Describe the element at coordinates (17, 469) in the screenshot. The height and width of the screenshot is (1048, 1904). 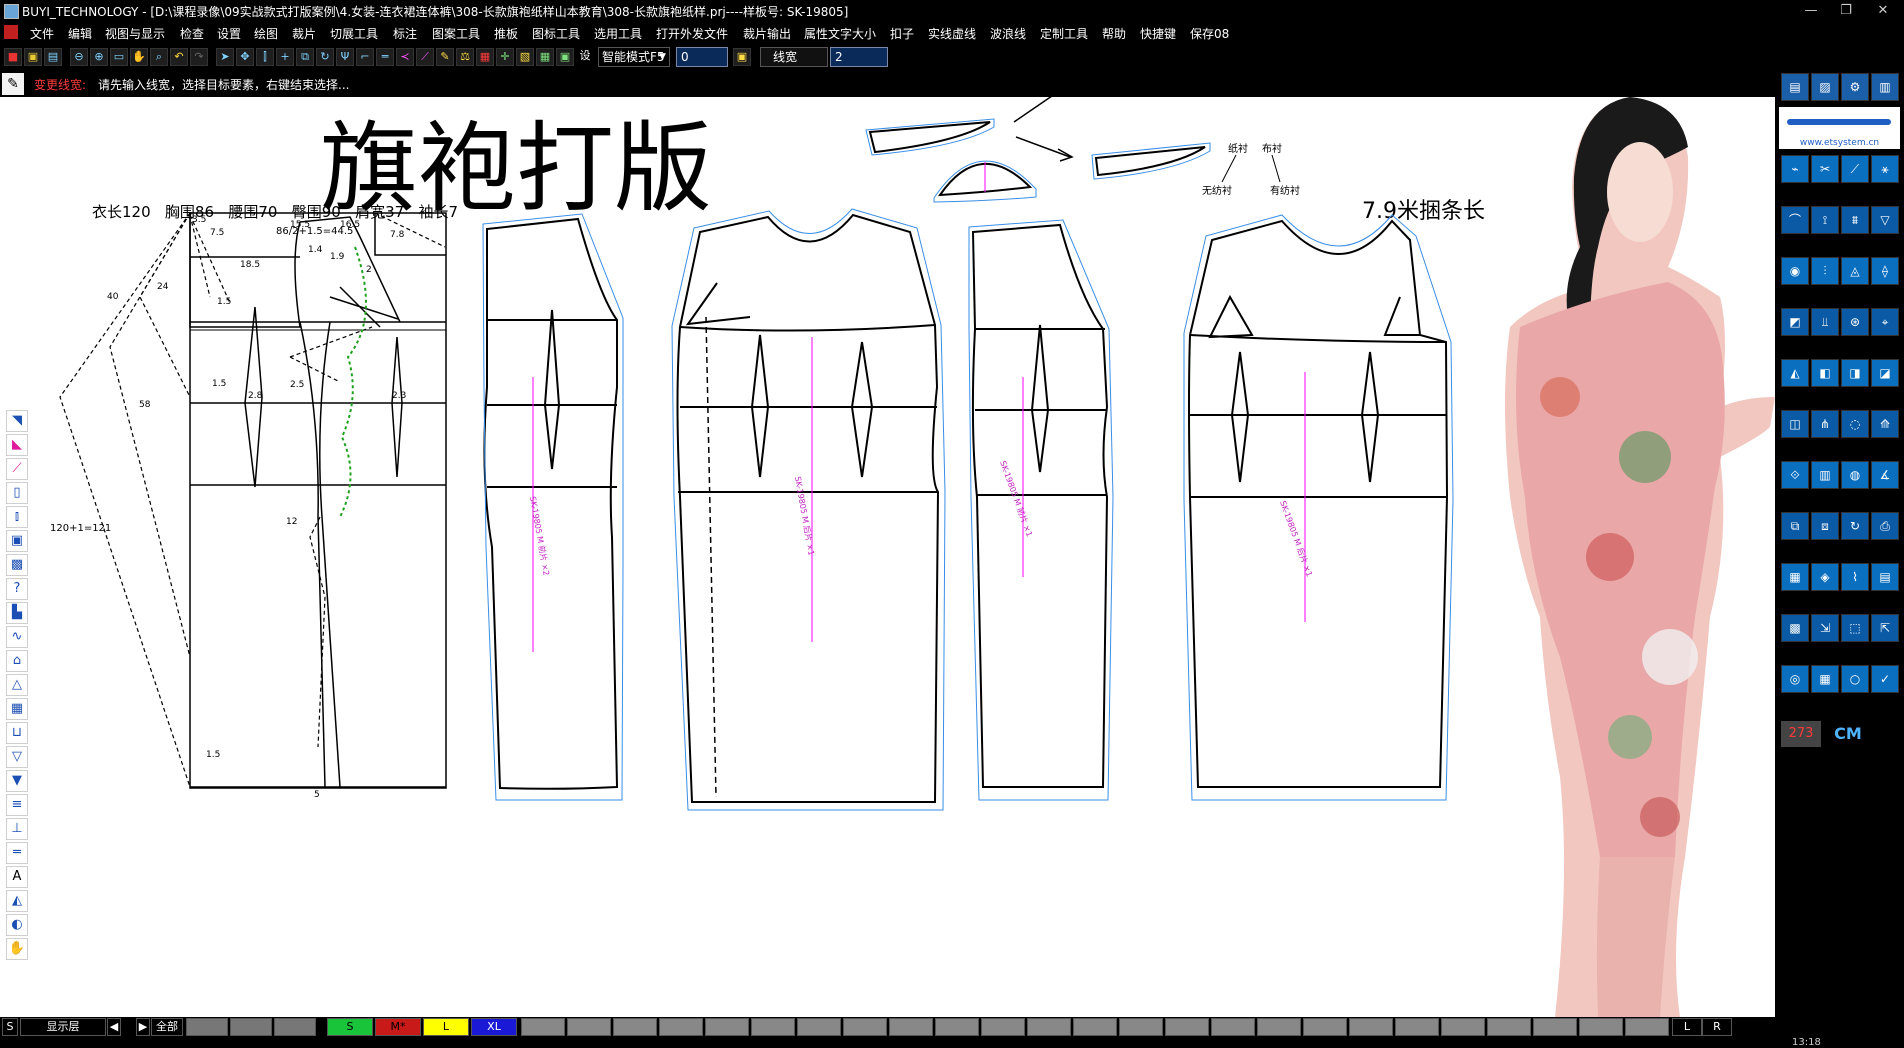
I see `pen-icon: ⟋` at that location.